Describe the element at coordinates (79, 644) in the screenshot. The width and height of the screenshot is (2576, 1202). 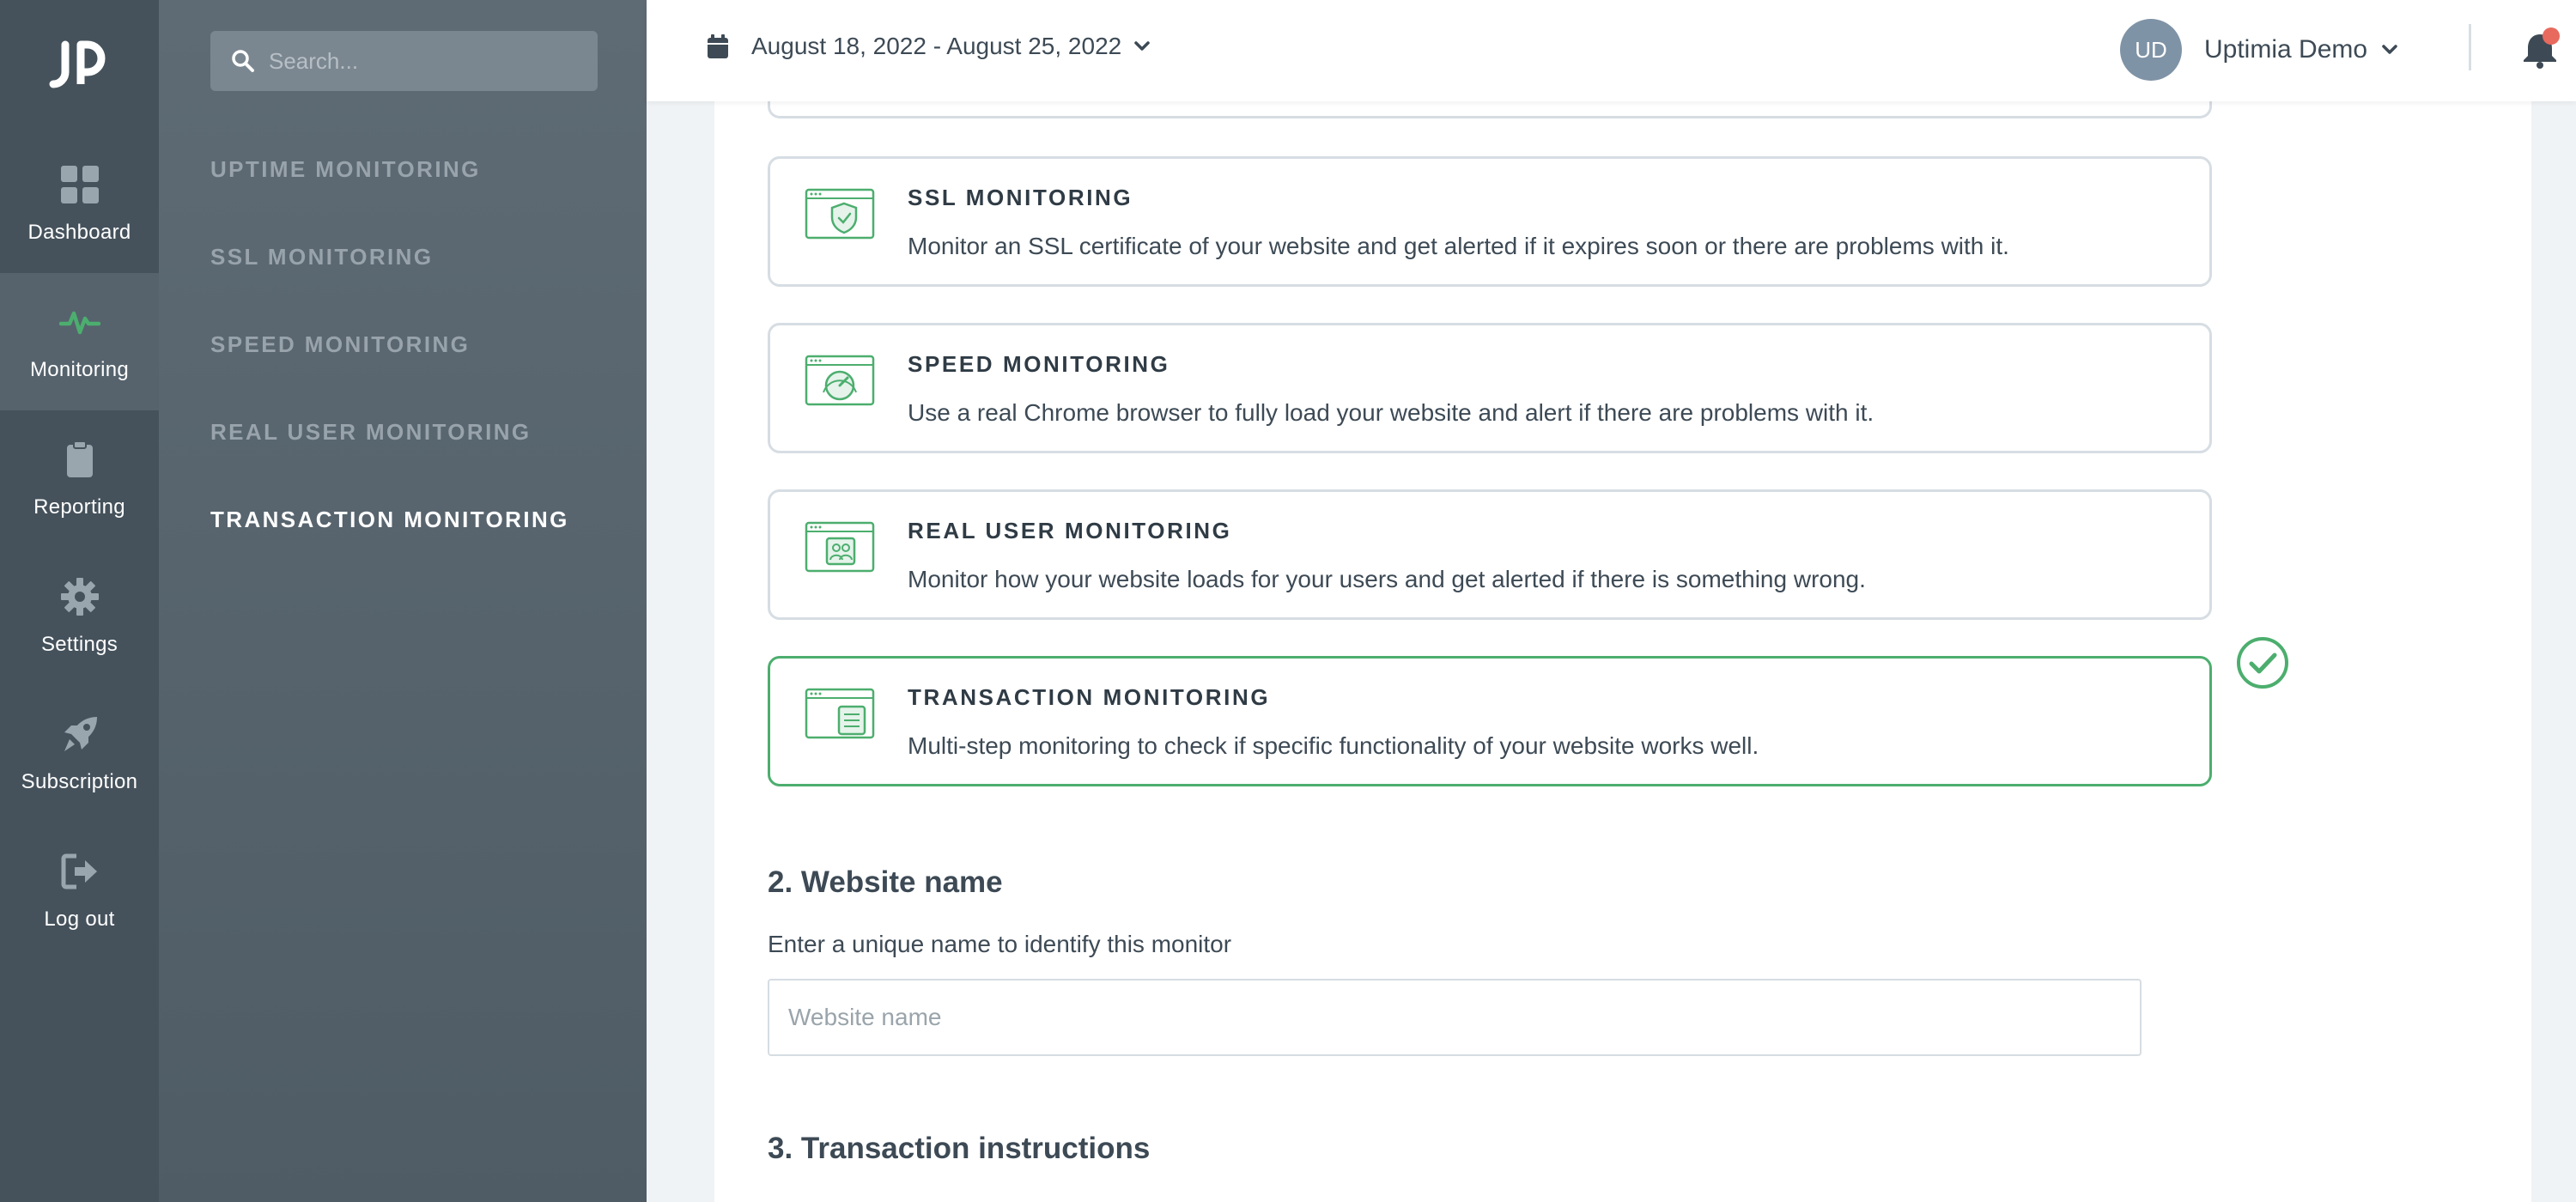
I see `rail-label-settings: Settings` at that location.